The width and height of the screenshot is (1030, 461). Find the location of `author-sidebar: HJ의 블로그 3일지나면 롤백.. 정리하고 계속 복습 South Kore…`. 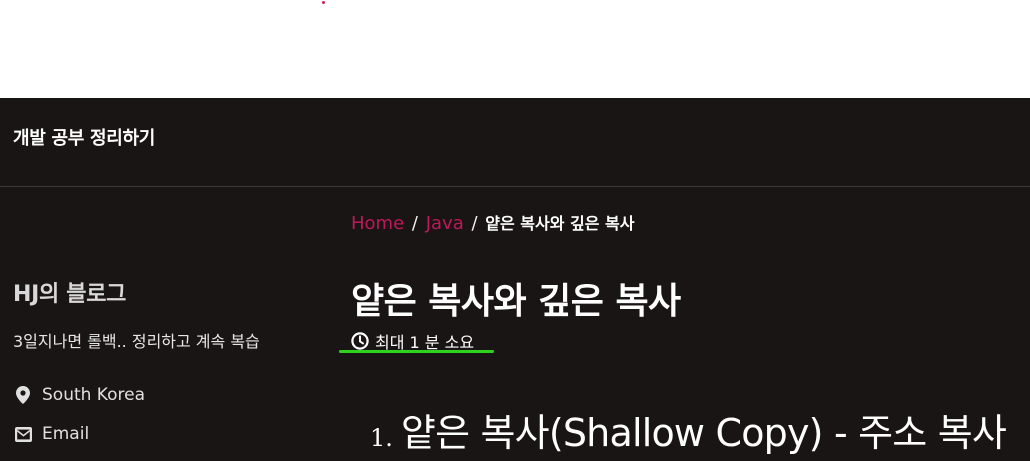

author-sidebar: HJ의 블로그 3일지나면 롤백.. 정리하고 계속 복습 South Kore… is located at coordinates (168, 361).